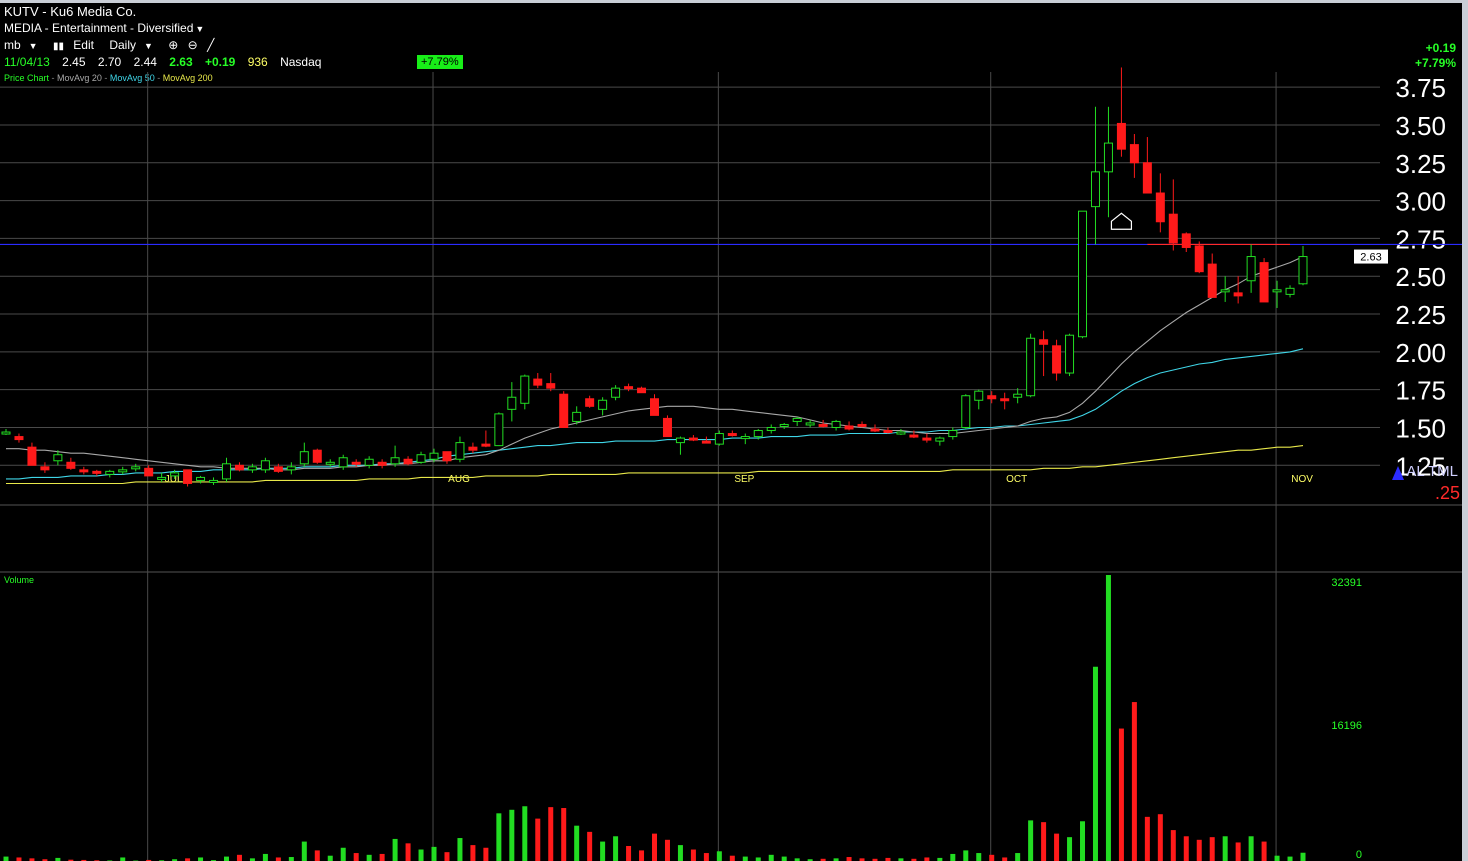 This screenshot has height=861, width=1468. What do you see at coordinates (1346, 726) in the screenshot?
I see `volume-tick-label: 16196` at bounding box center [1346, 726].